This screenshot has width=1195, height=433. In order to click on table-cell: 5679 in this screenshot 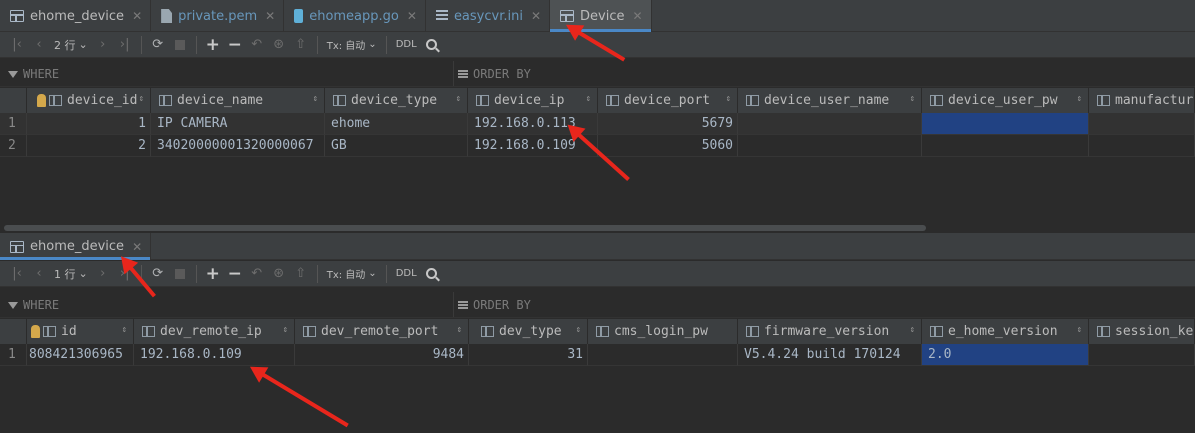, I will do `click(668, 124)`.